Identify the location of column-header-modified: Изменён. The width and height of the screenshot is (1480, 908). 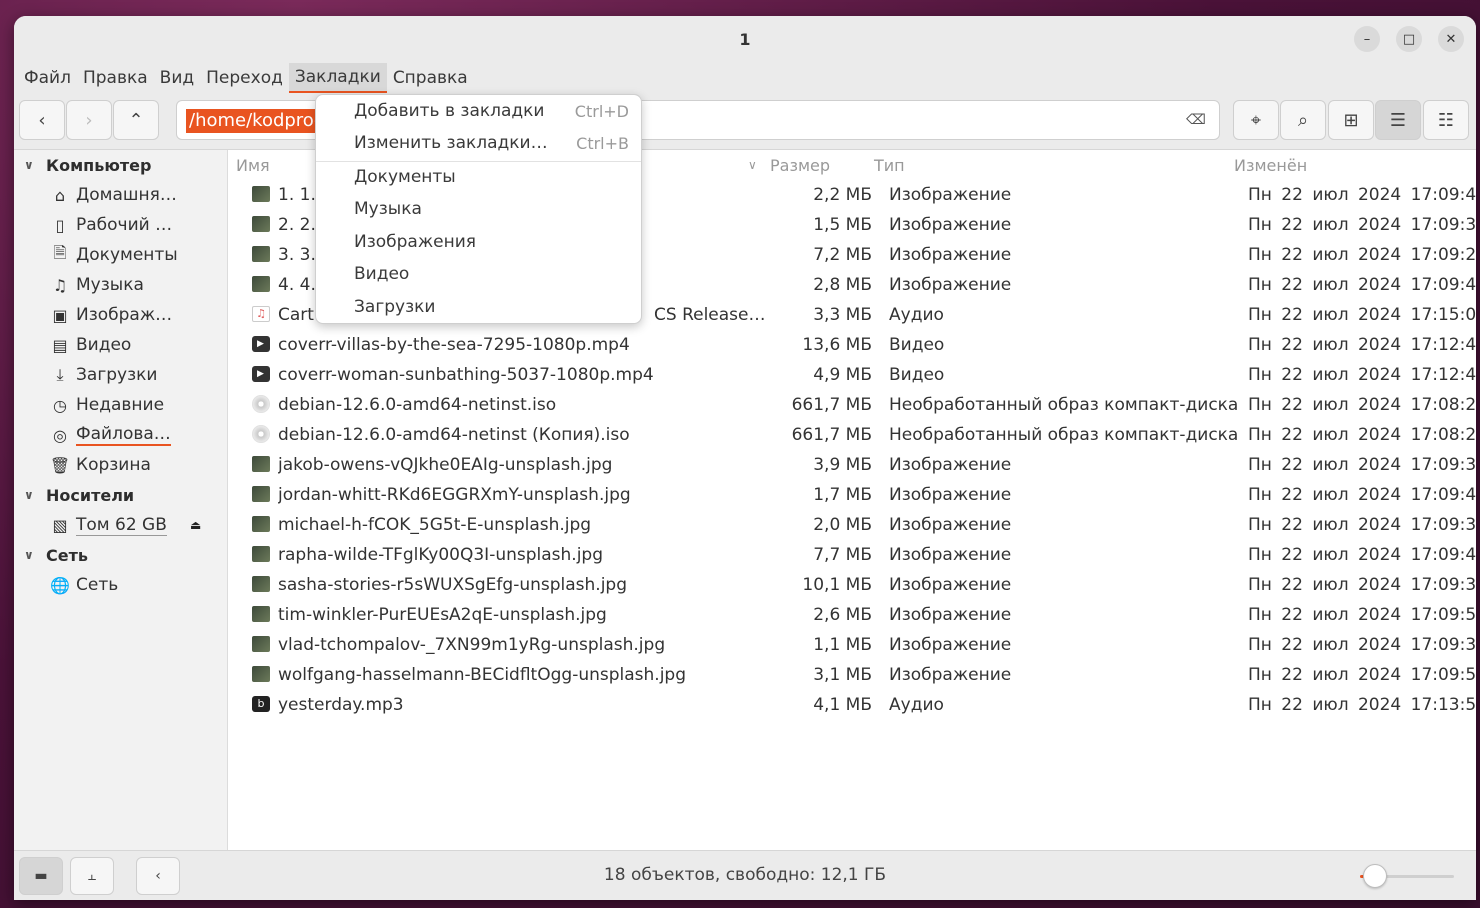
(1270, 165).